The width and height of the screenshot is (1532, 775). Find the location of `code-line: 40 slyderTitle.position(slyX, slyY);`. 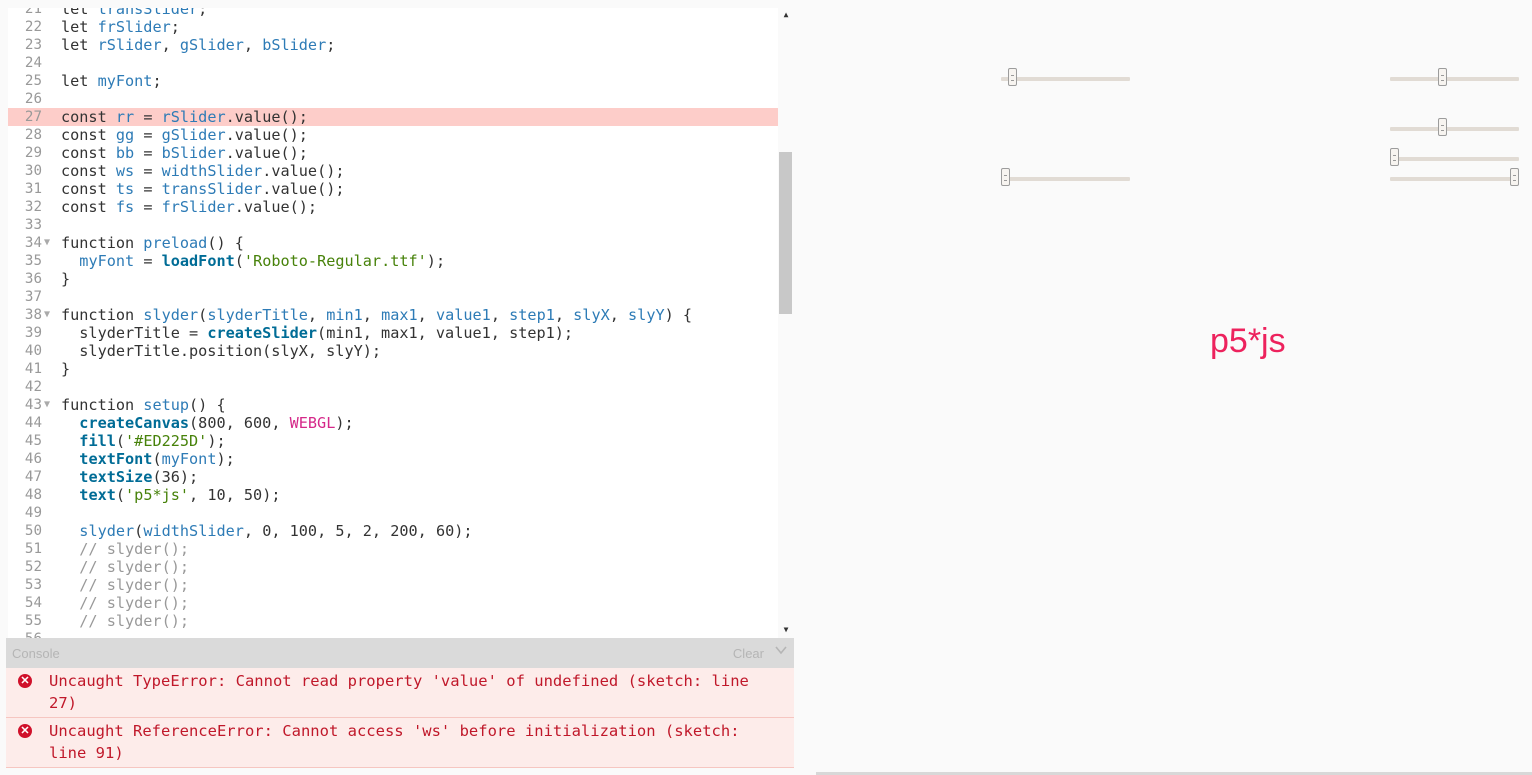

code-line: 40 slyderTitle.position(slyX, slyY); is located at coordinates (393, 351).